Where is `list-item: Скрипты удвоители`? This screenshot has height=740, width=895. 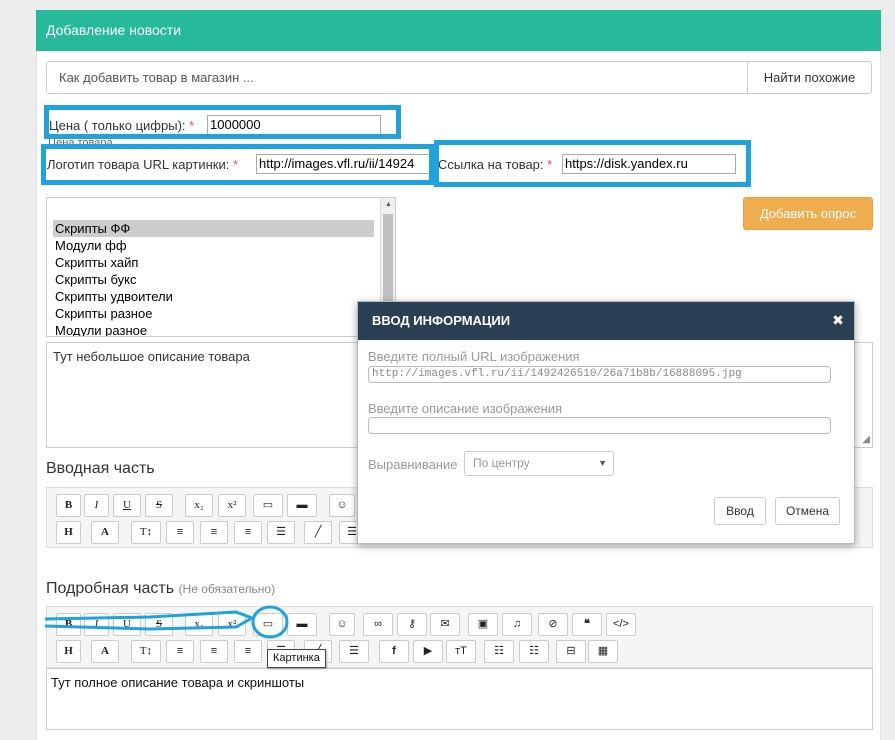
list-item: Скрипты удвоители is located at coordinates (213, 296).